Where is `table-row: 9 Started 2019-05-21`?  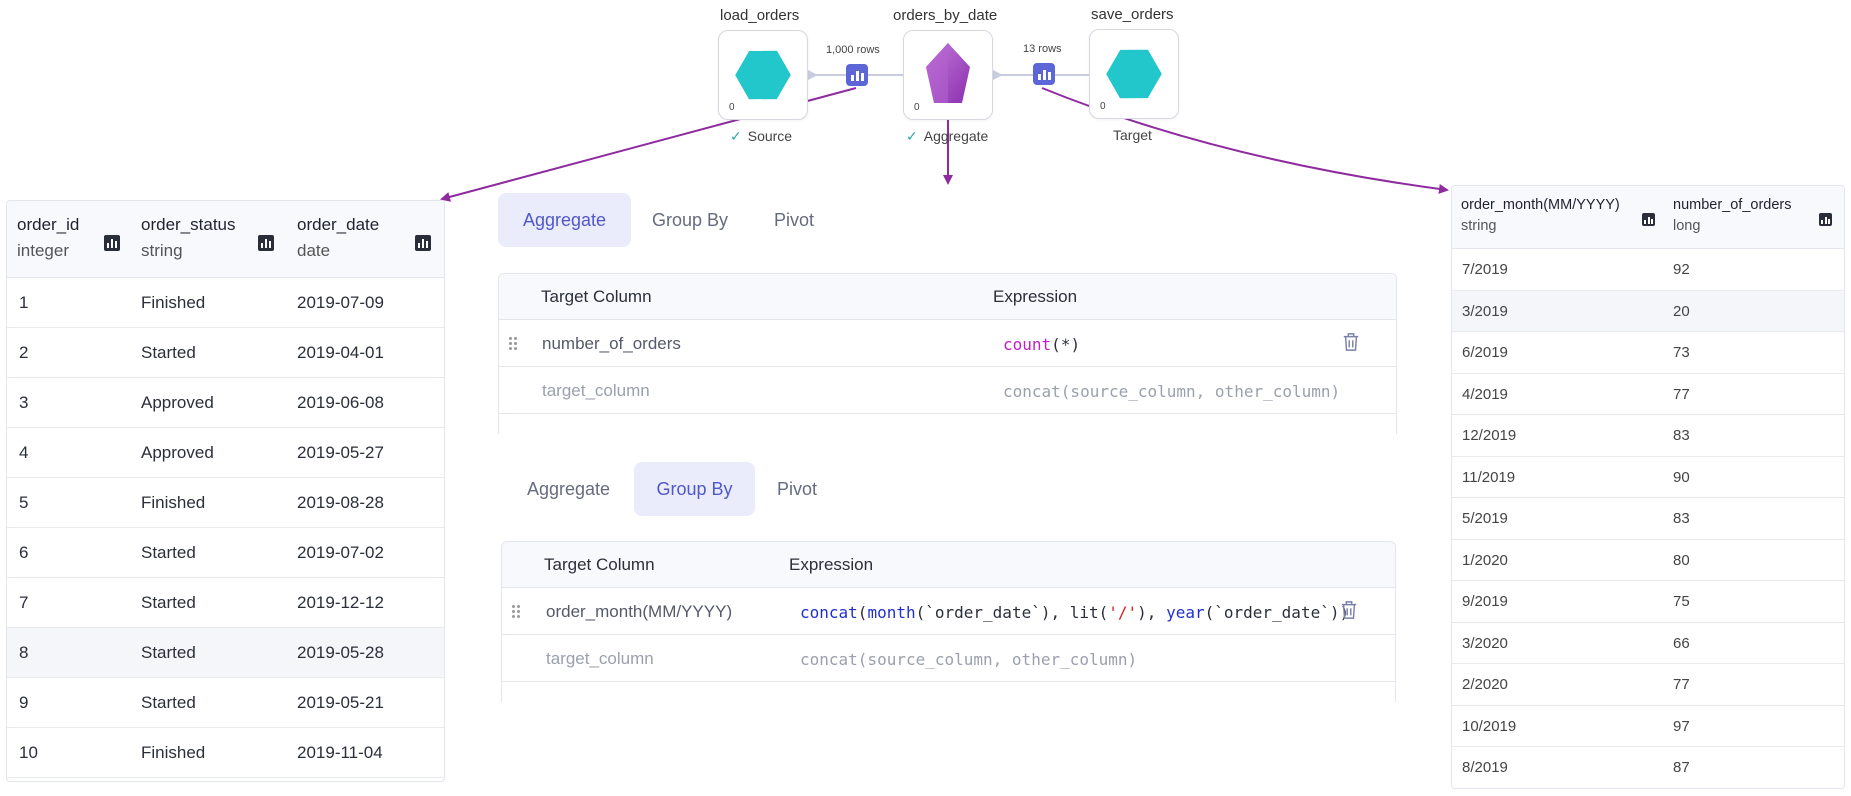
table-row: 9 Started 2019-05-21 is located at coordinates (225, 703).